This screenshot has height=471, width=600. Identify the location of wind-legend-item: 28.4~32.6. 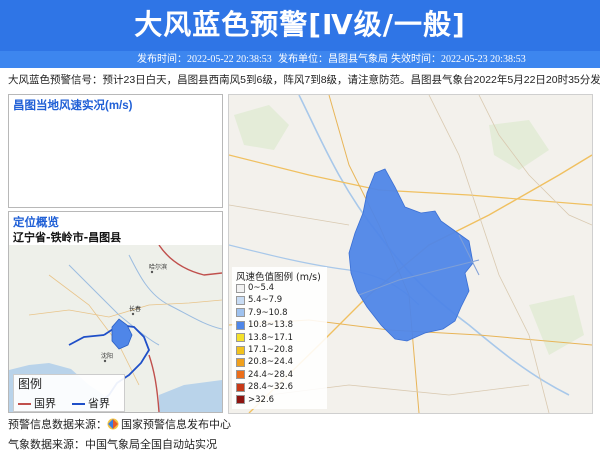
(264, 387).